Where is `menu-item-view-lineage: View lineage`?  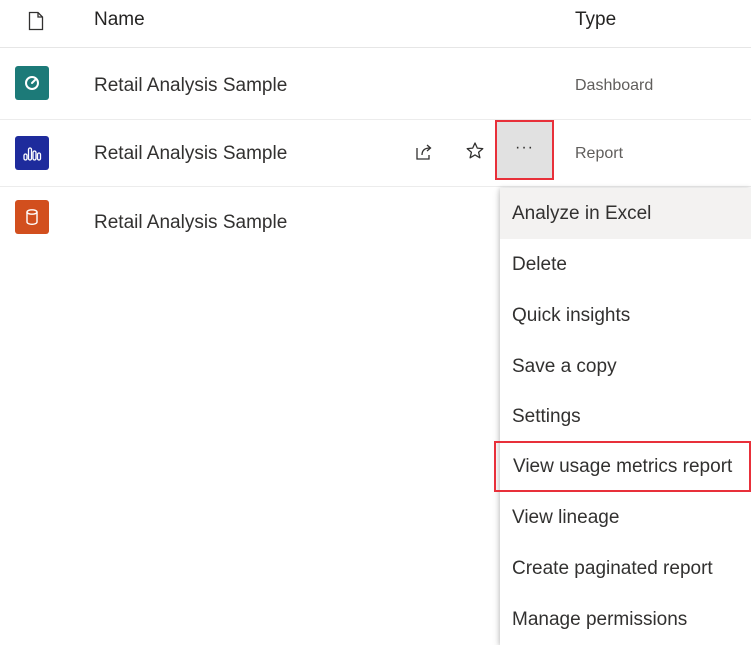 menu-item-view-lineage: View lineage is located at coordinates (625, 517).